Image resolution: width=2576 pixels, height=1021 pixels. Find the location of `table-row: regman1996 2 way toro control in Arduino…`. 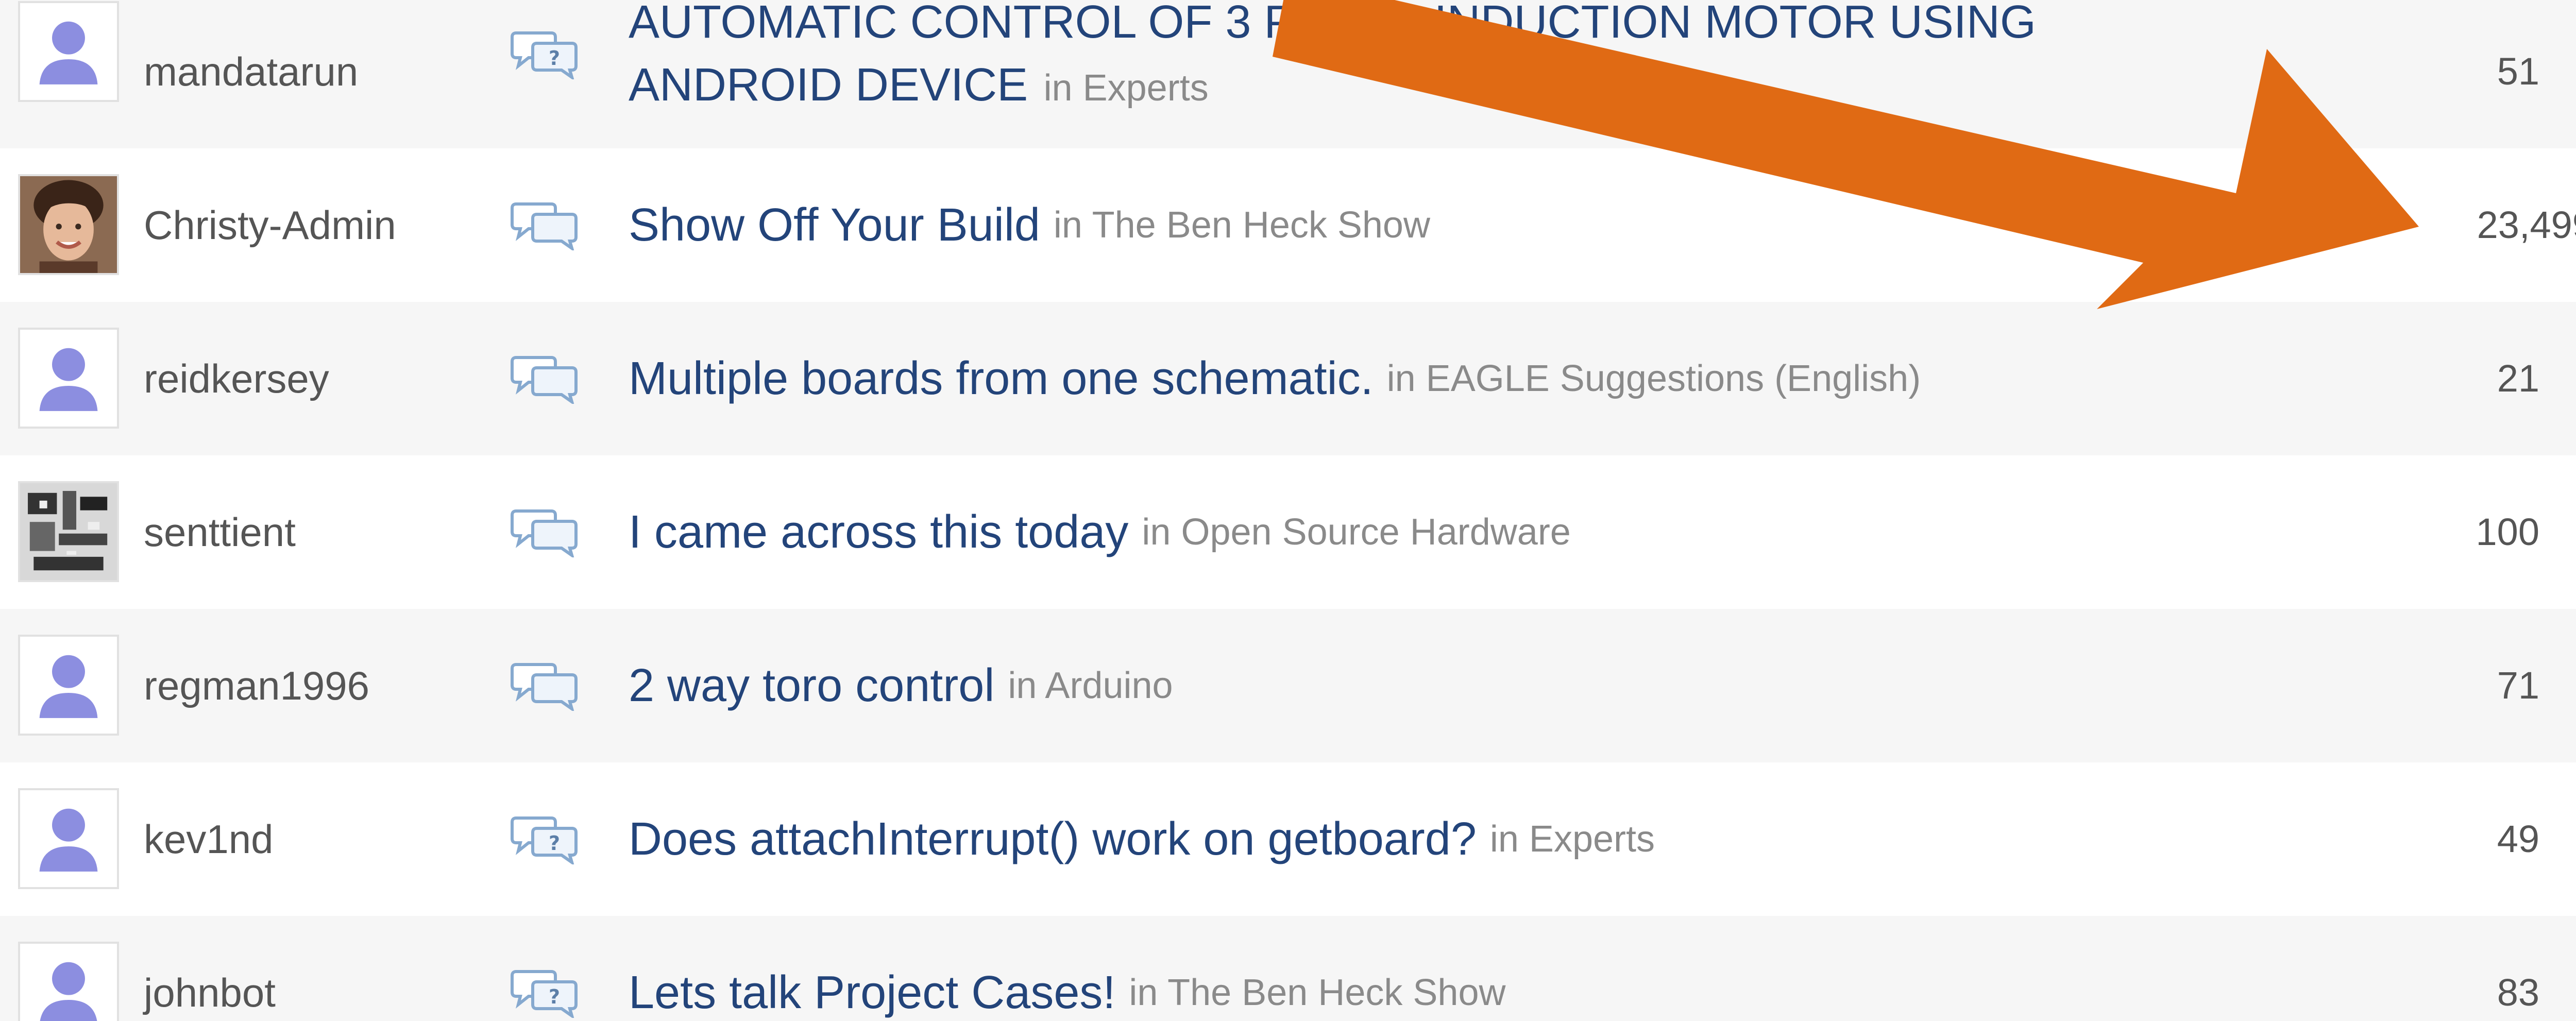

table-row: regman1996 2 way toro control in Arduino… is located at coordinates (1288, 685).